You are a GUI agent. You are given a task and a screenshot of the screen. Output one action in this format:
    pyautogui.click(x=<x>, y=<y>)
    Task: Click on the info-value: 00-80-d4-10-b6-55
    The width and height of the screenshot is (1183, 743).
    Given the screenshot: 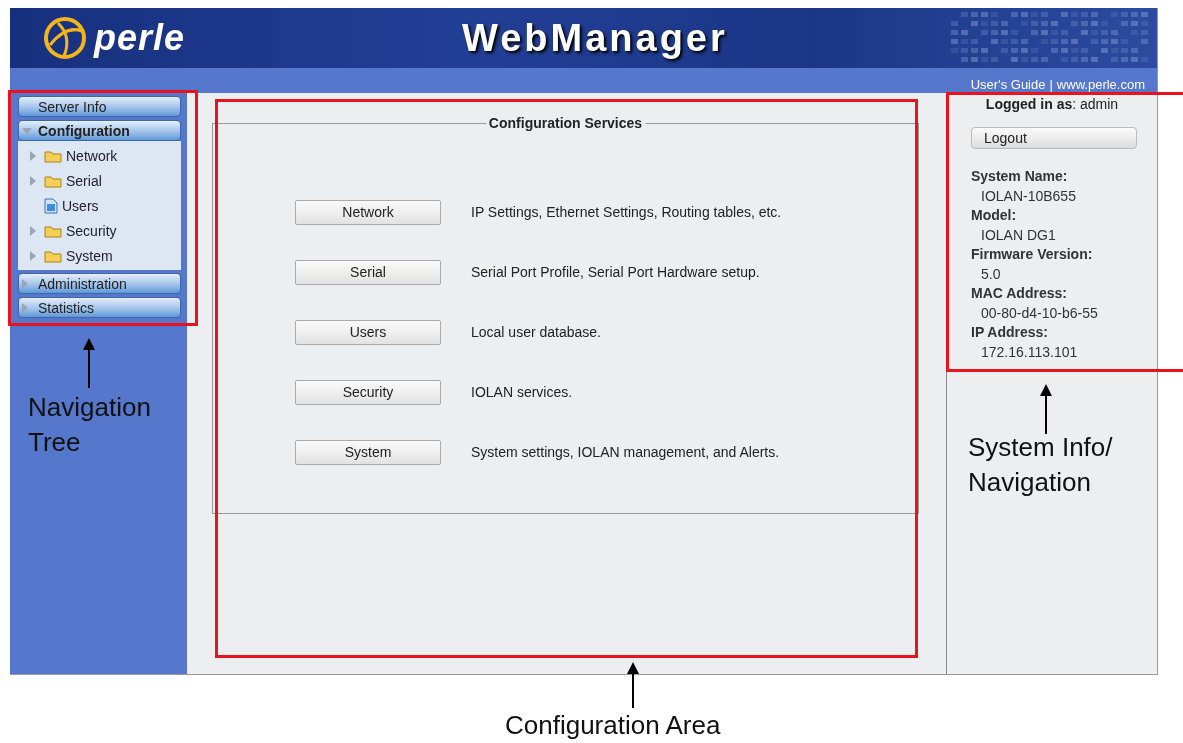 What is the action you would take?
    pyautogui.click(x=1039, y=313)
    